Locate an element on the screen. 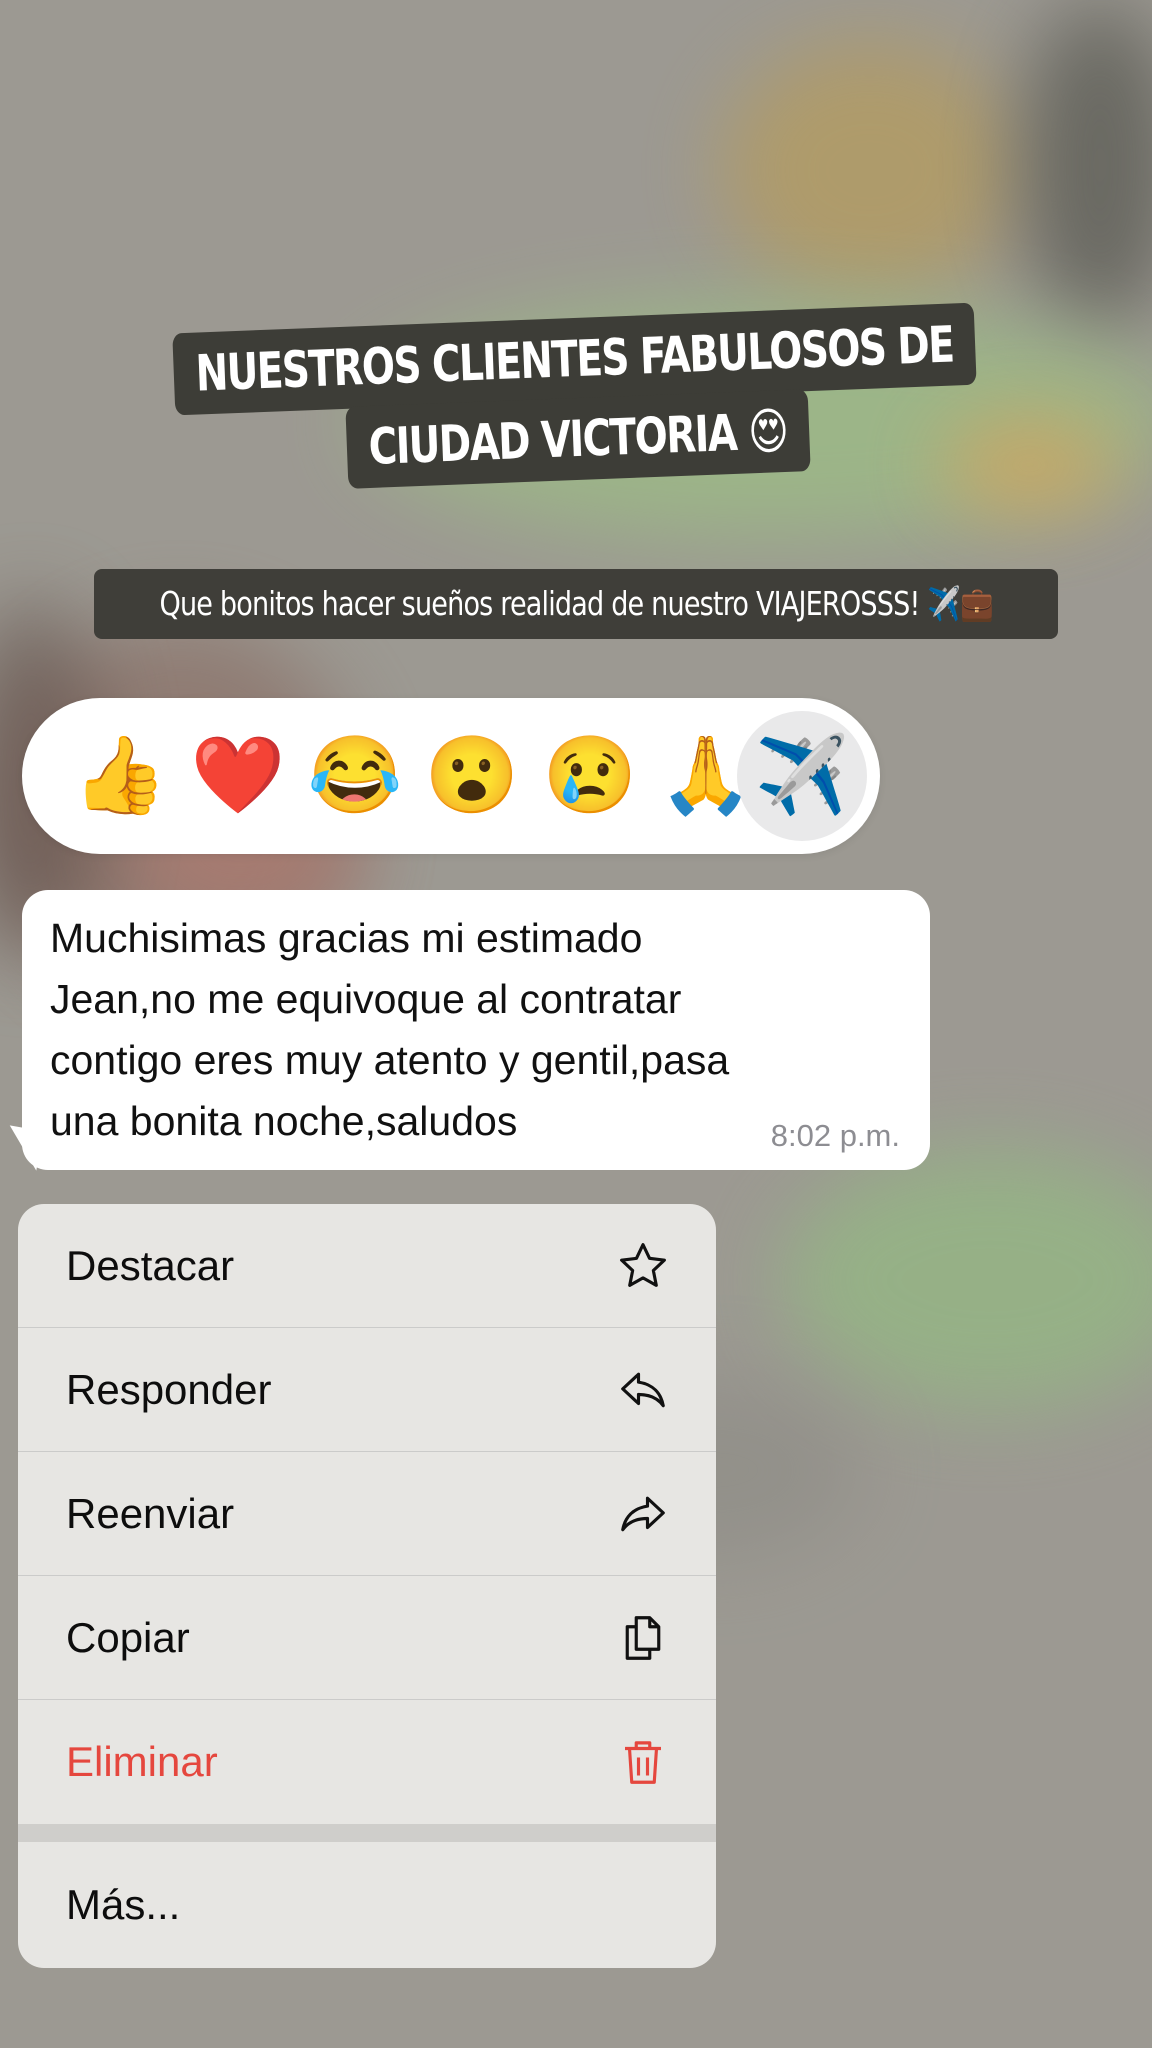  trash-icon is located at coordinates (643, 1762).